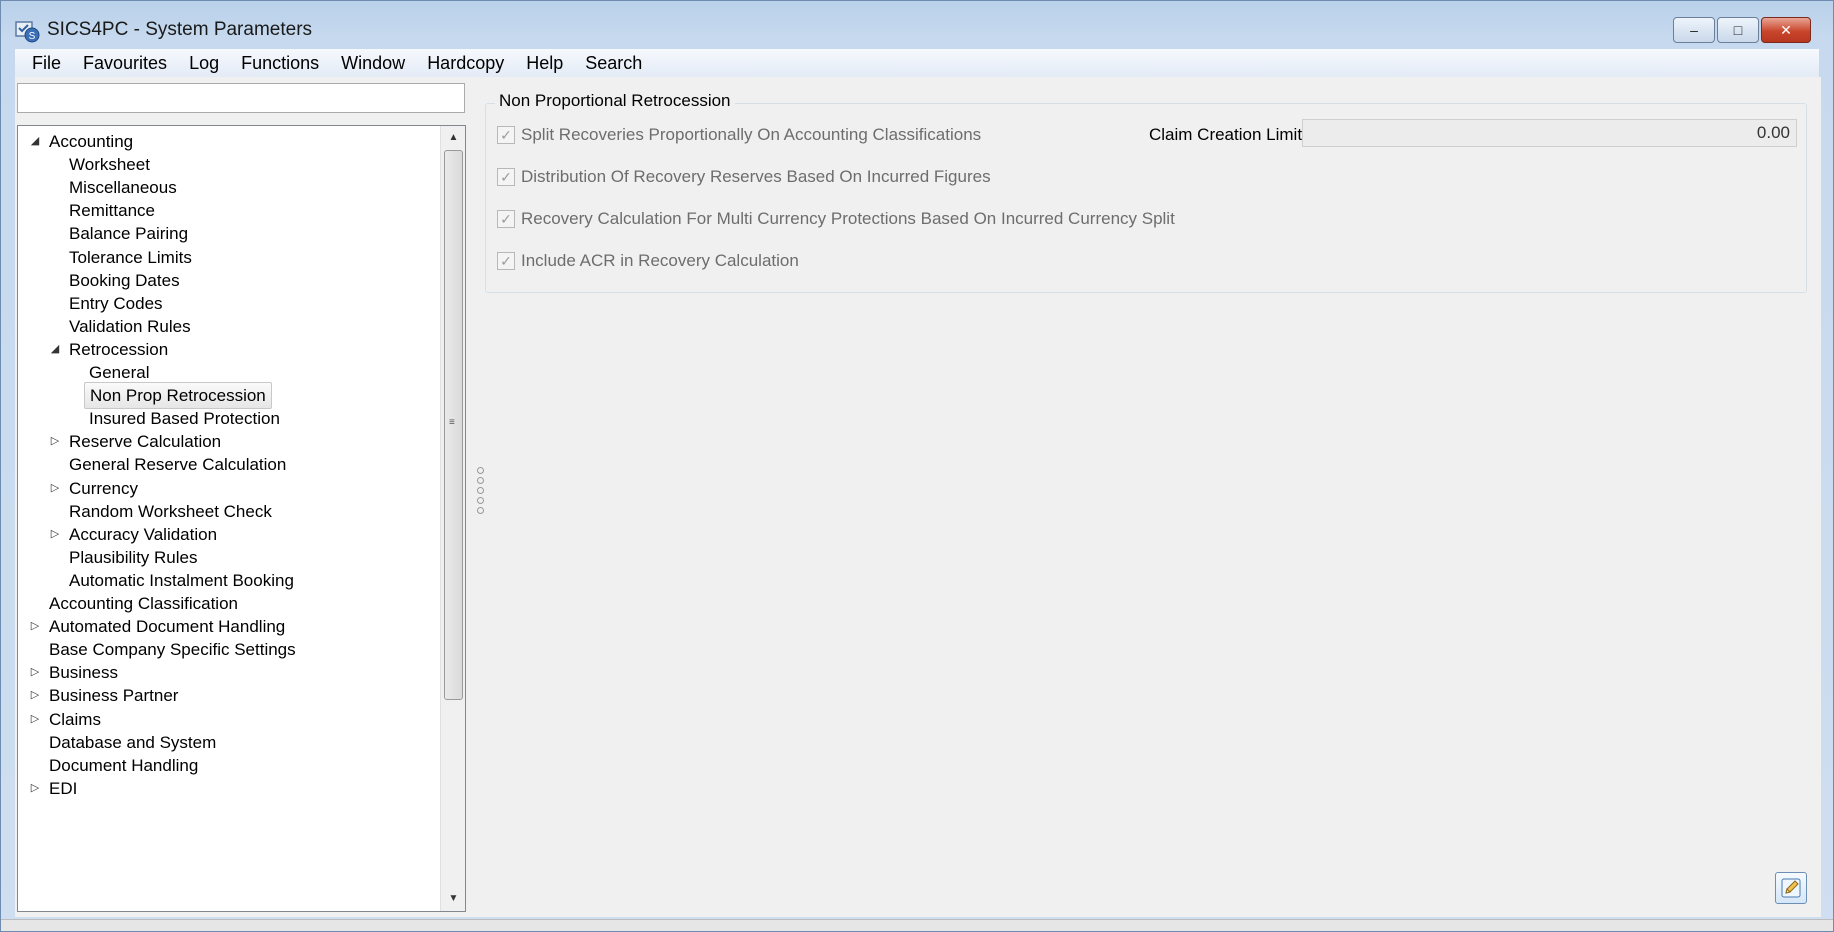  Describe the element at coordinates (613, 63) in the screenshot. I see `menu-search: Search` at that location.